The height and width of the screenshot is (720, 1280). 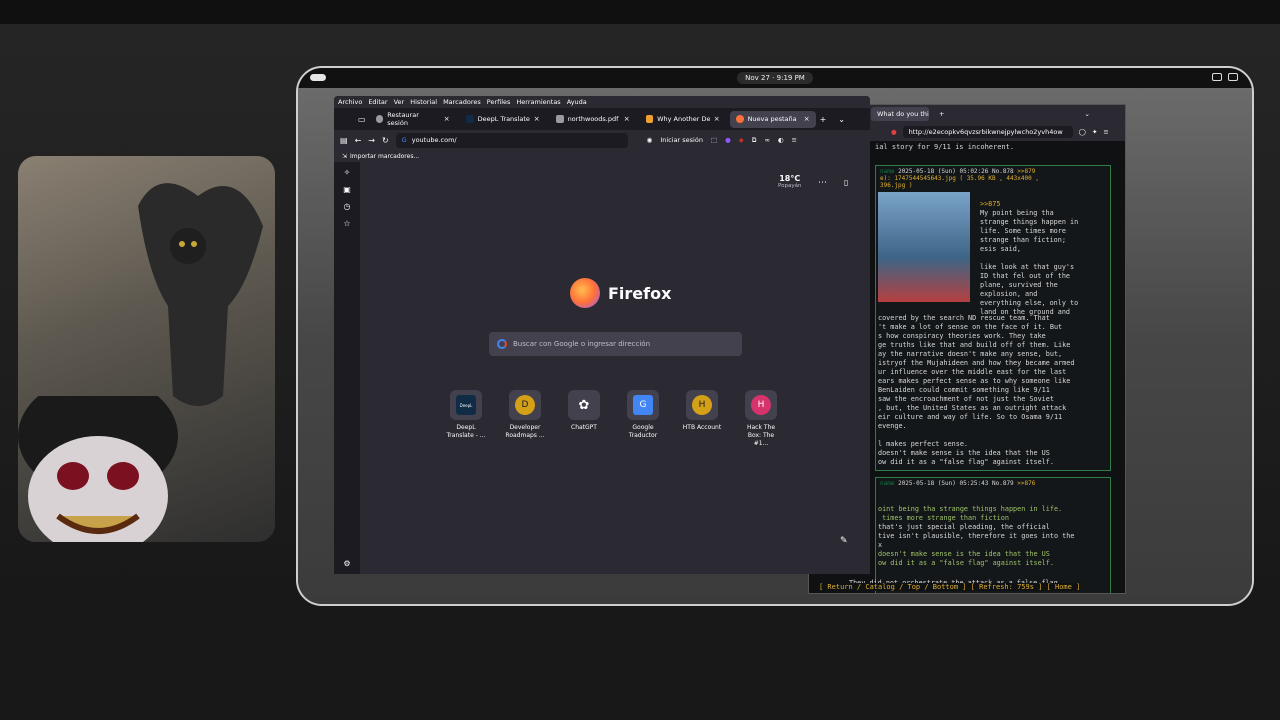 I want to click on sidebar: ✧ ▣ ◷ ☆ ⚙, so click(x=347, y=368).